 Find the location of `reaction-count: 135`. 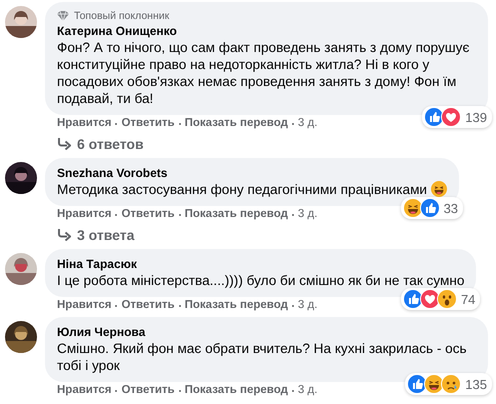

reaction-count: 135 is located at coordinates (476, 384).